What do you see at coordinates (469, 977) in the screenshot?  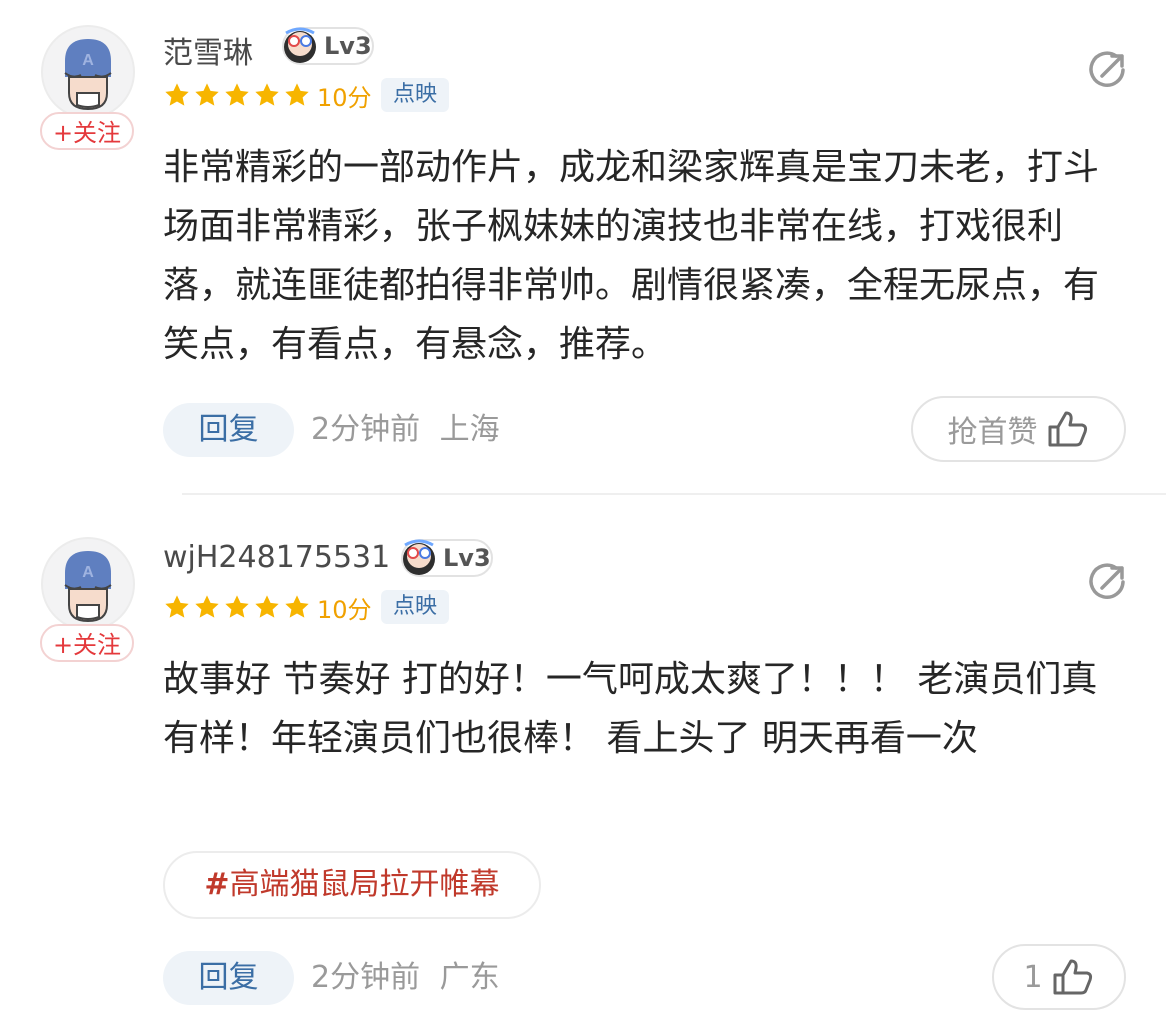 I see `comment-location: 广东` at bounding box center [469, 977].